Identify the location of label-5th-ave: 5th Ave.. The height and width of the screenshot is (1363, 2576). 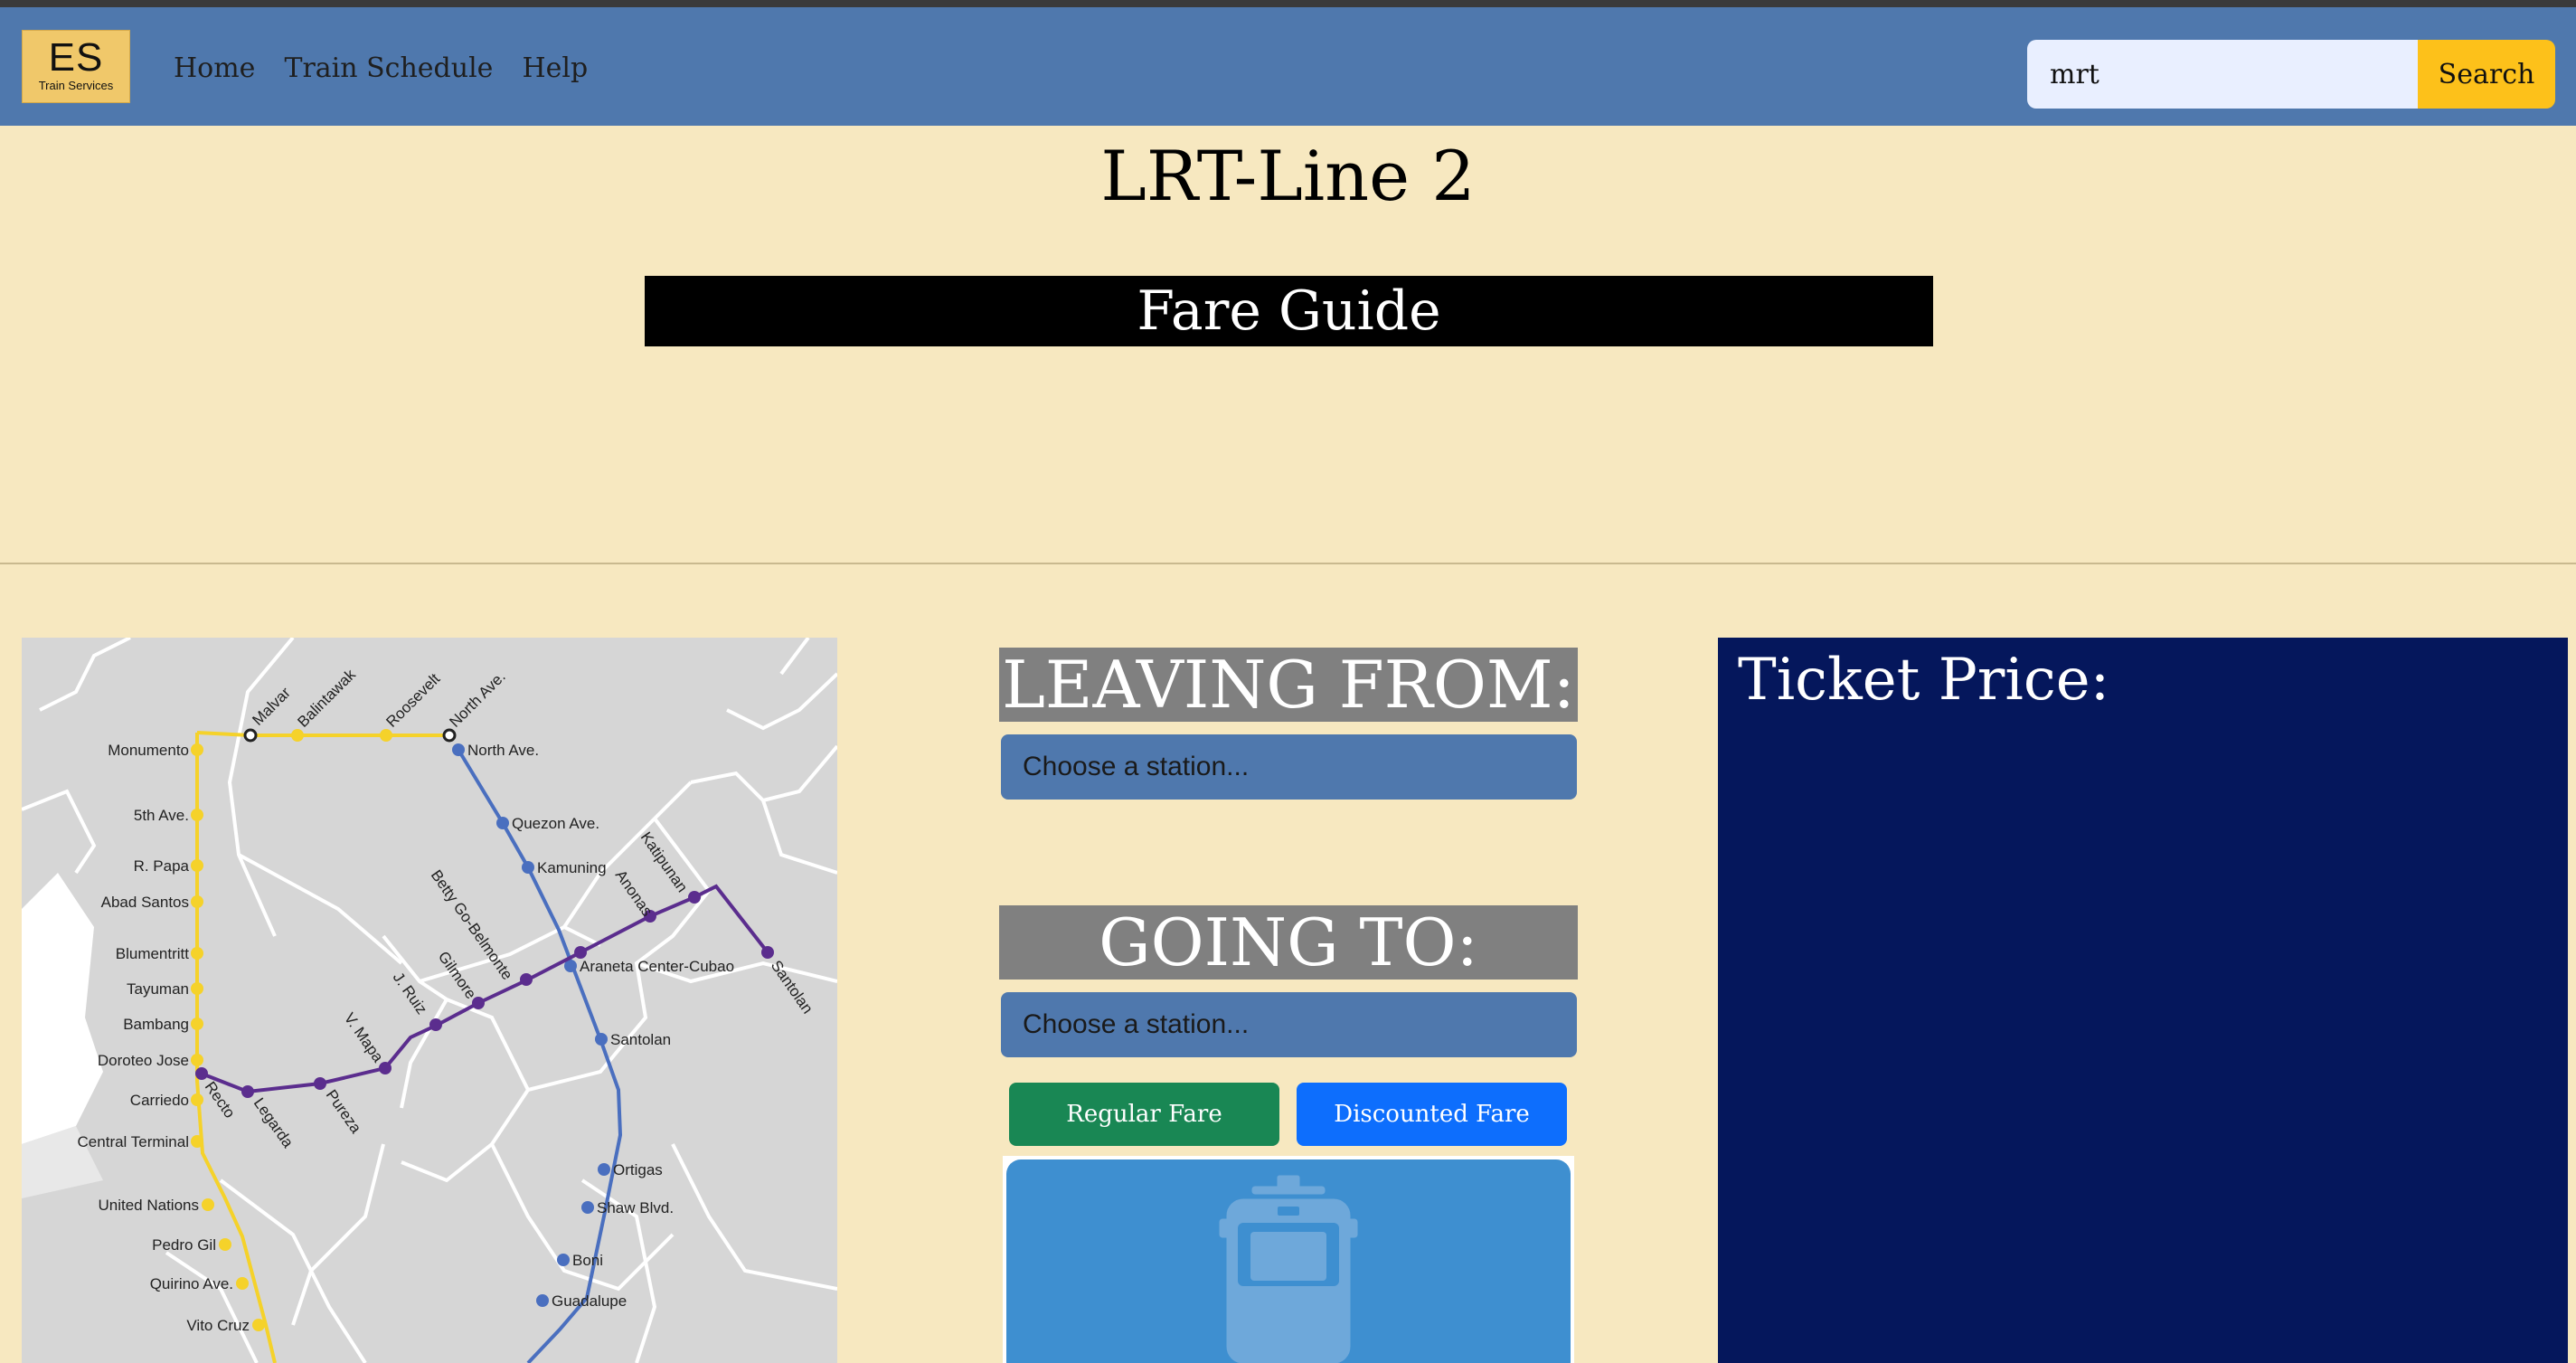
(161, 815).